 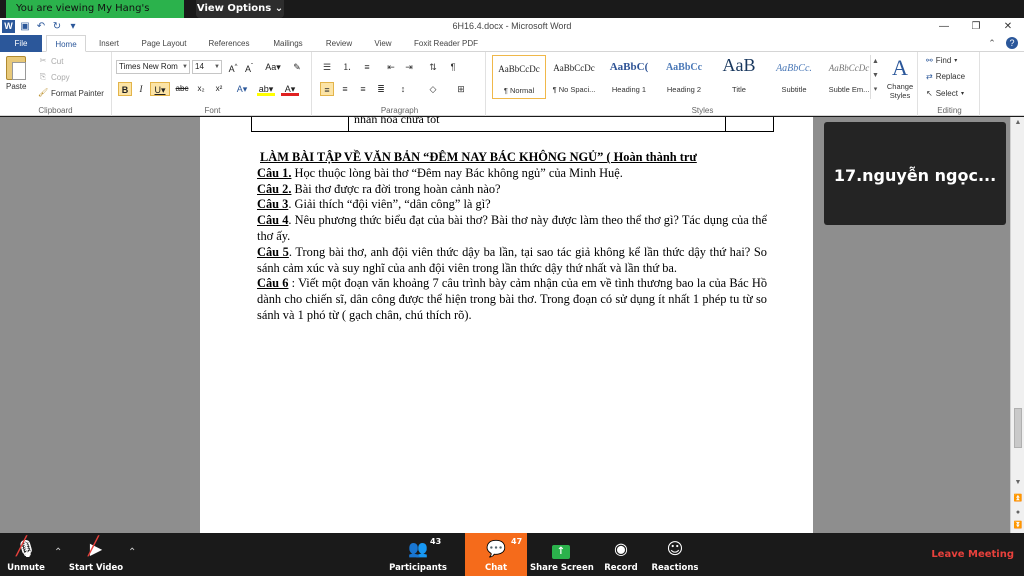 What do you see at coordinates (266, 89) in the screenshot?
I see `highlight-color-button: ab▾` at bounding box center [266, 89].